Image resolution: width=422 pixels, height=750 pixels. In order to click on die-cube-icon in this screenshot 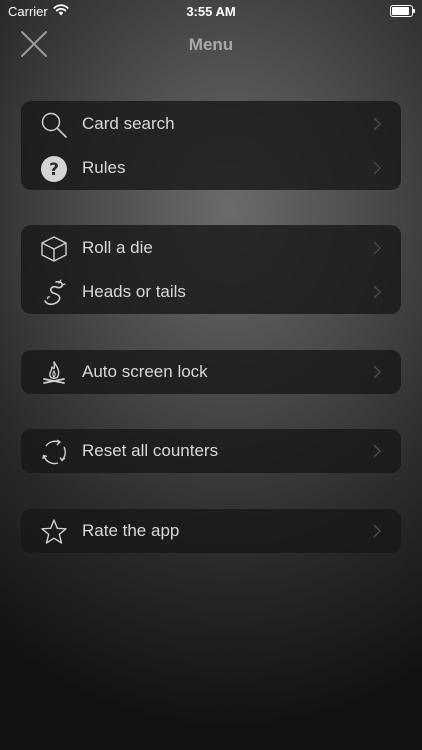, I will do `click(54, 249)`.